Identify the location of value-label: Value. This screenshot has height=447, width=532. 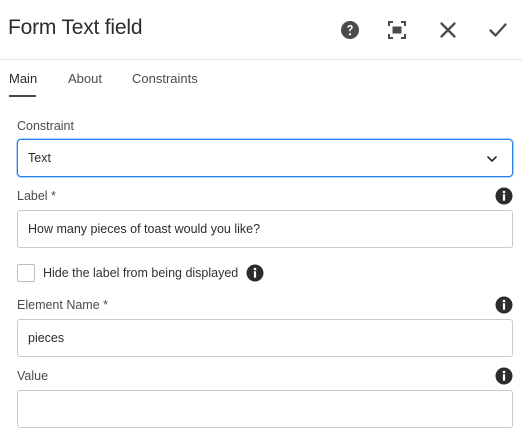
(33, 376).